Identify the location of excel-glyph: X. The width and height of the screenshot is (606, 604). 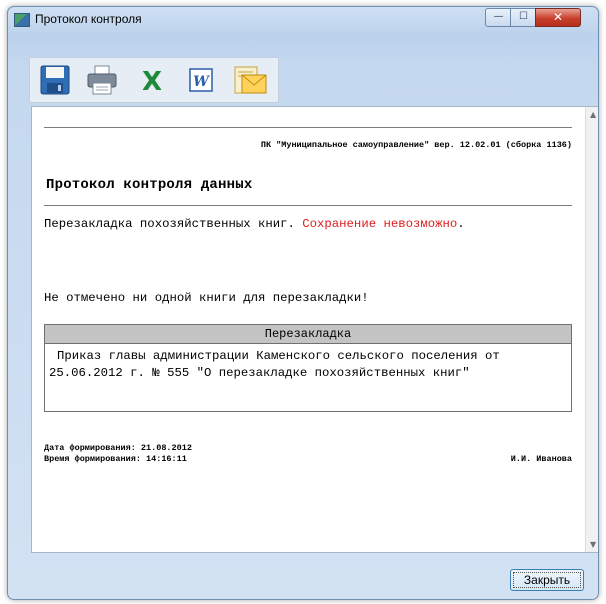
(152, 81).